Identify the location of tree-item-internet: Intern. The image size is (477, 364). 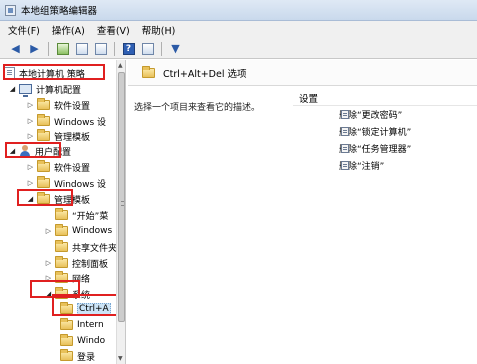
(81, 325).